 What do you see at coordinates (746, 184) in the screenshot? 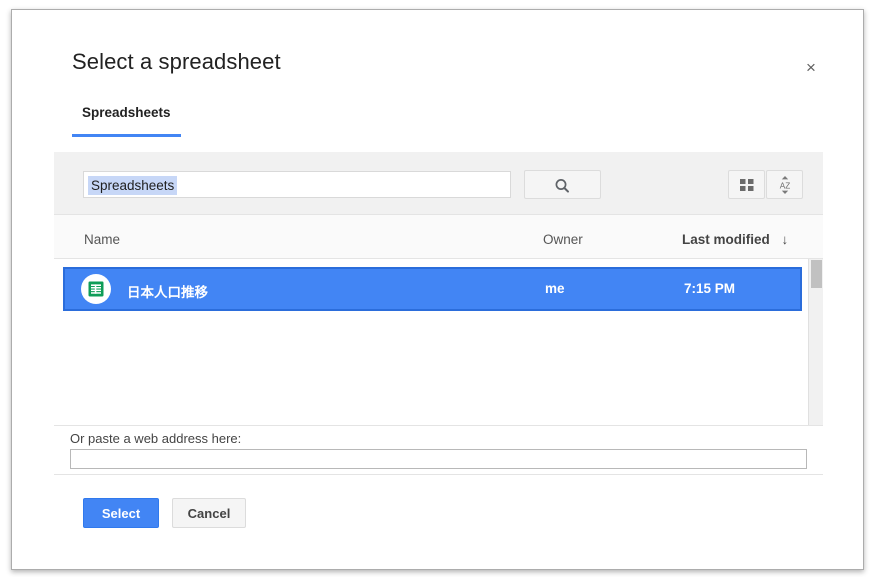
I see `grid-view-button` at bounding box center [746, 184].